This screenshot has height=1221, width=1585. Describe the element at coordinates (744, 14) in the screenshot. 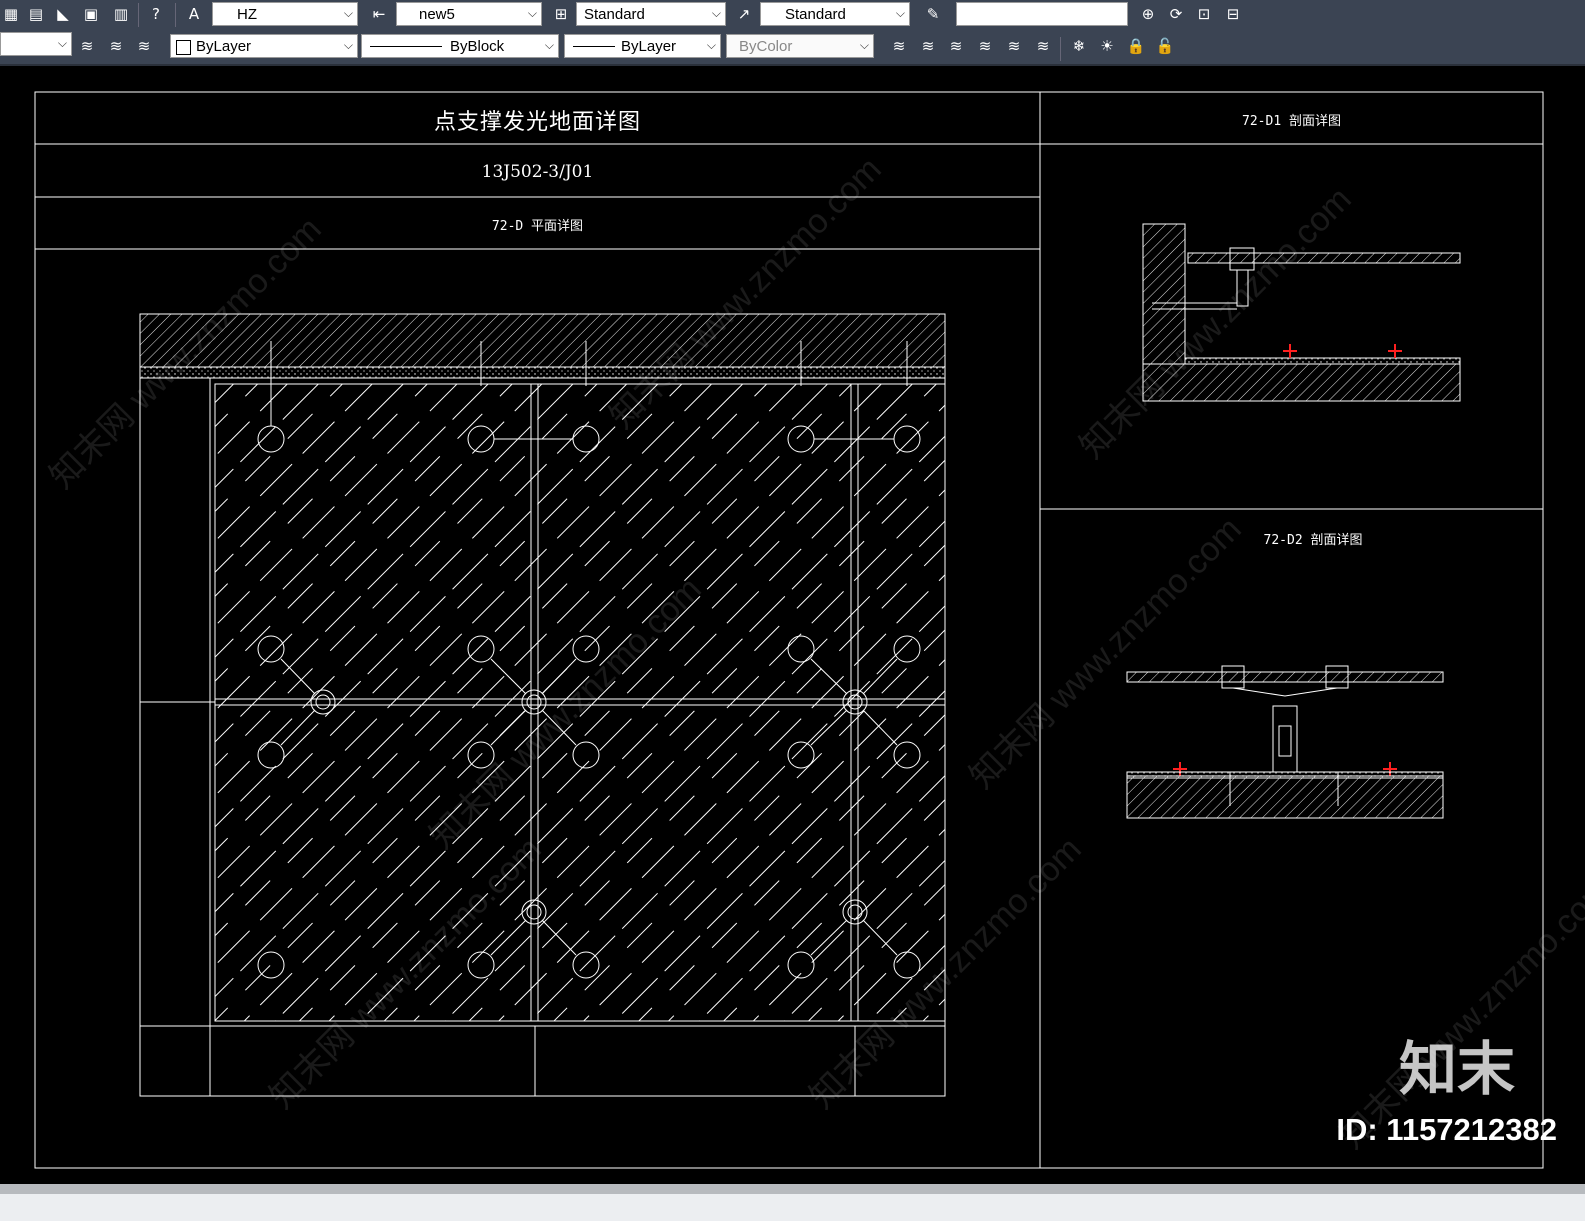

I see `mleader-style-icon: ↗` at that location.